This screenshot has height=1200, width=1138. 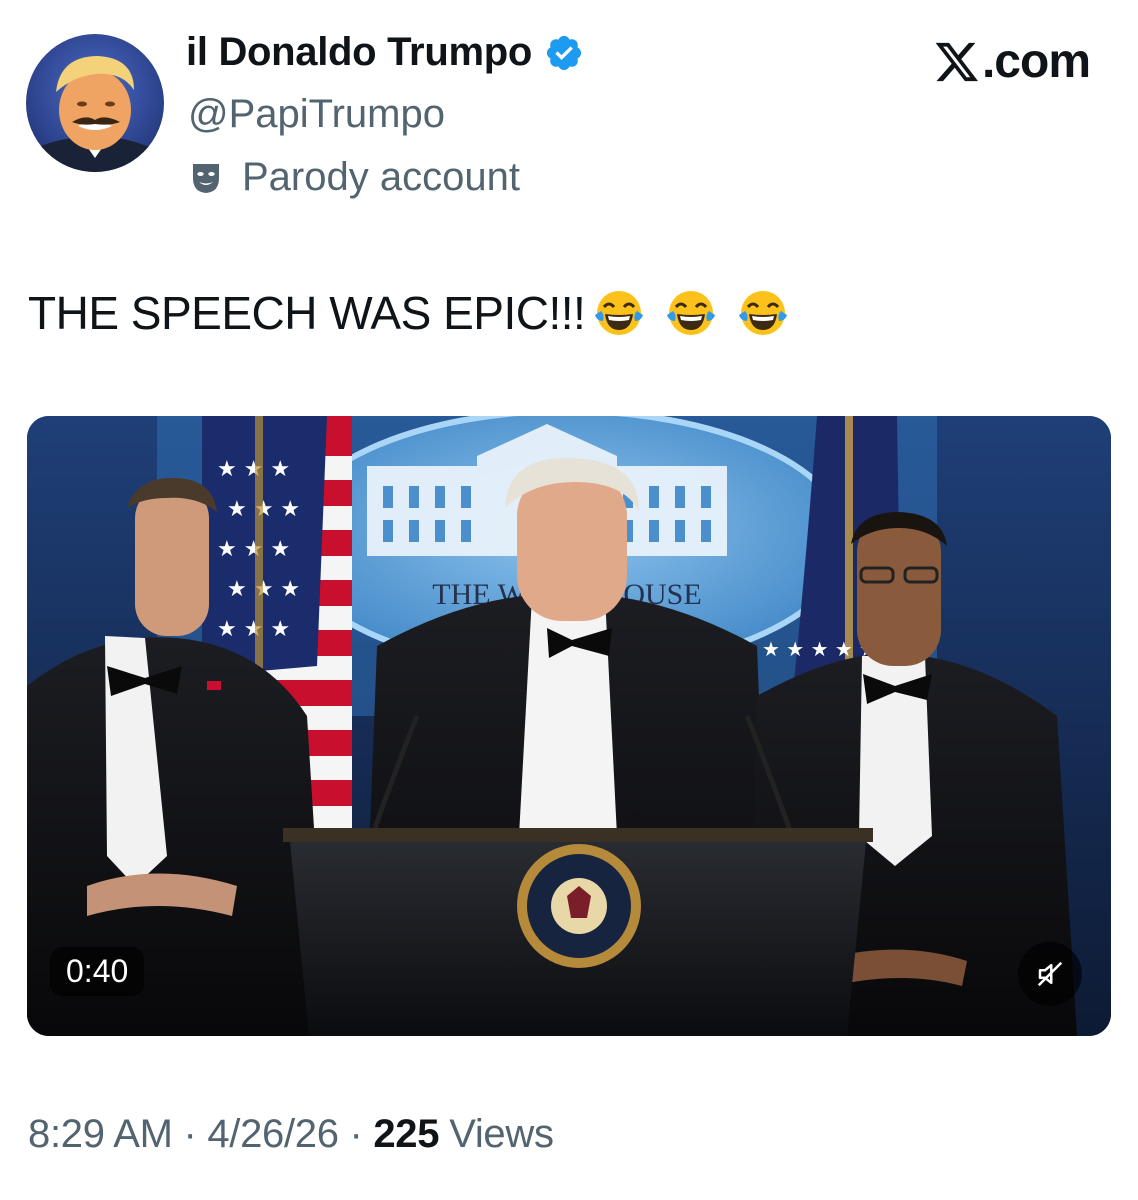 What do you see at coordinates (206, 178) in the screenshot?
I see `theater-mask-icon` at bounding box center [206, 178].